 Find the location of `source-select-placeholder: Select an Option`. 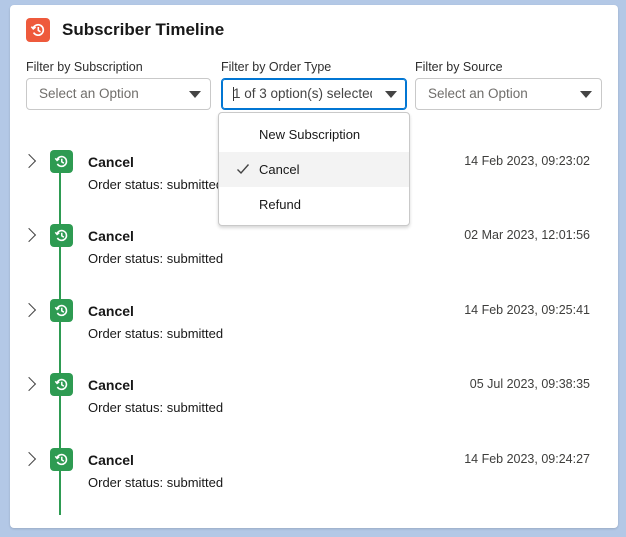

source-select-placeholder: Select an Option is located at coordinates (478, 93).